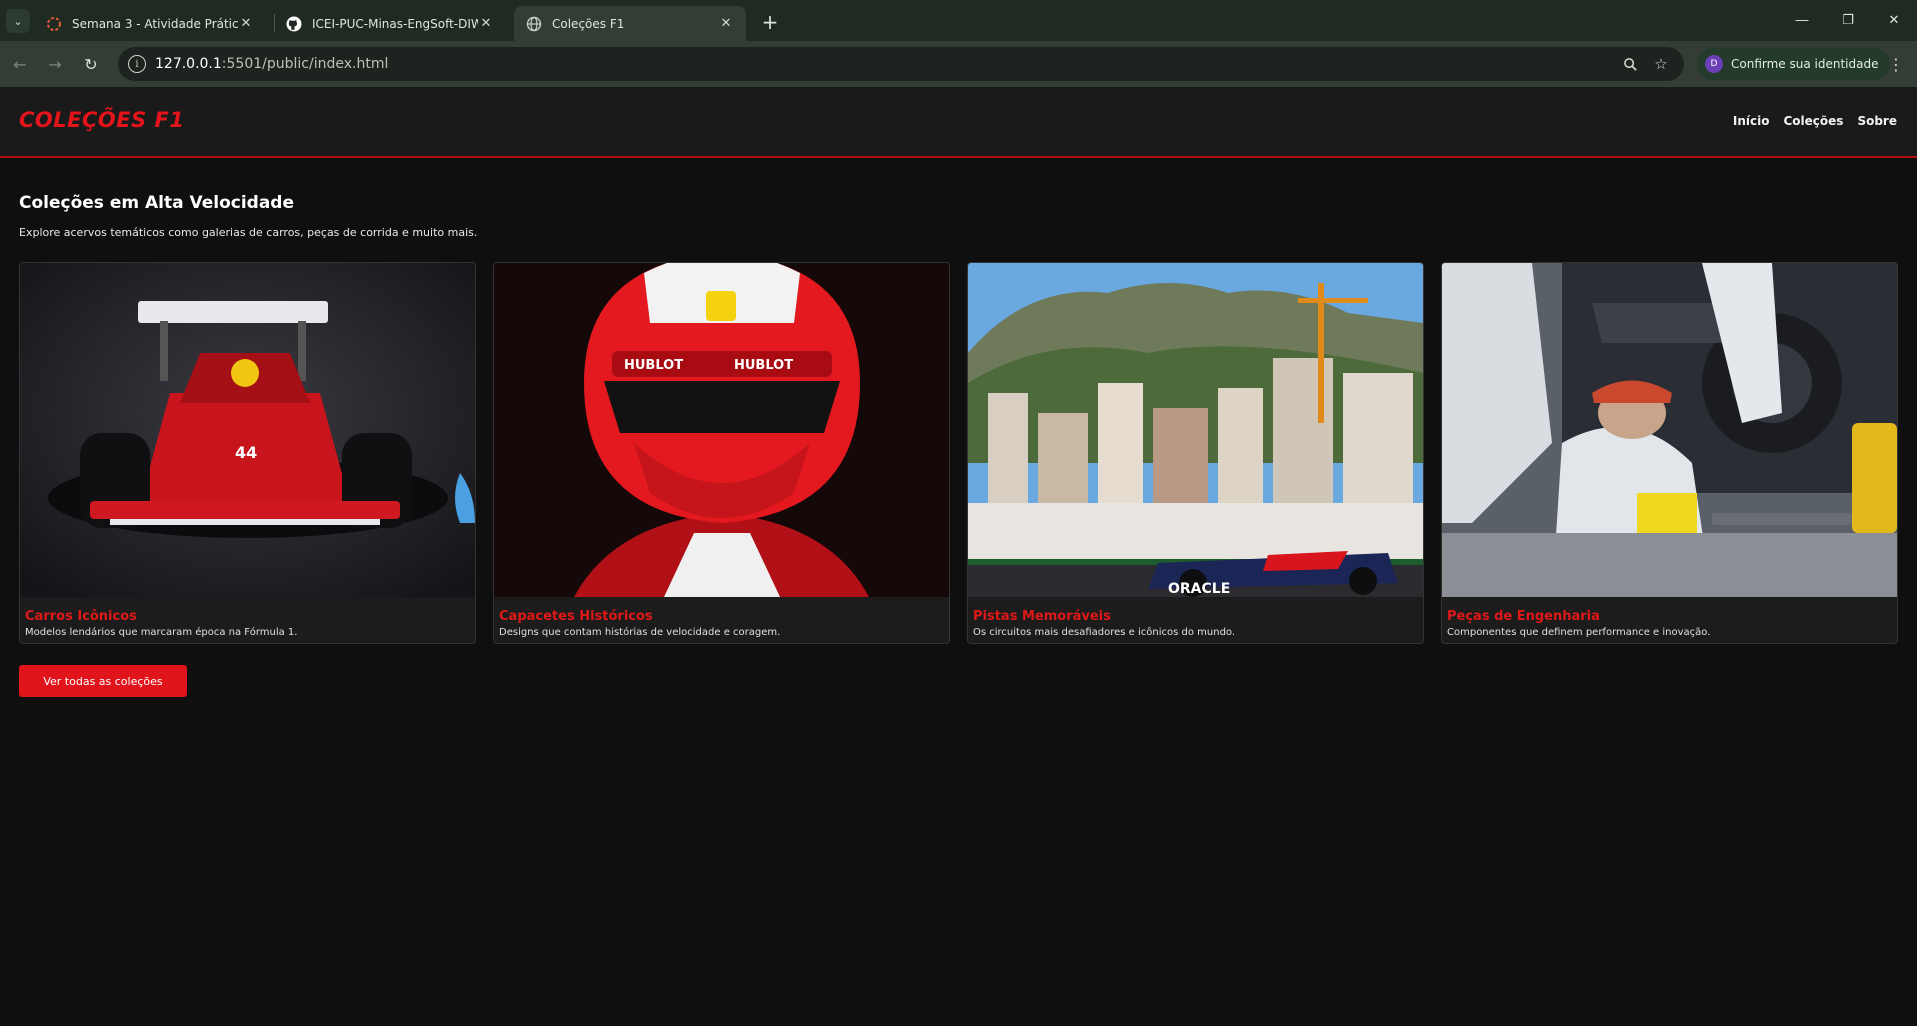 This screenshot has width=1917, height=1026. Describe the element at coordinates (102, 120) in the screenshot. I see `site-logo: COLEÇÕES F1` at that location.